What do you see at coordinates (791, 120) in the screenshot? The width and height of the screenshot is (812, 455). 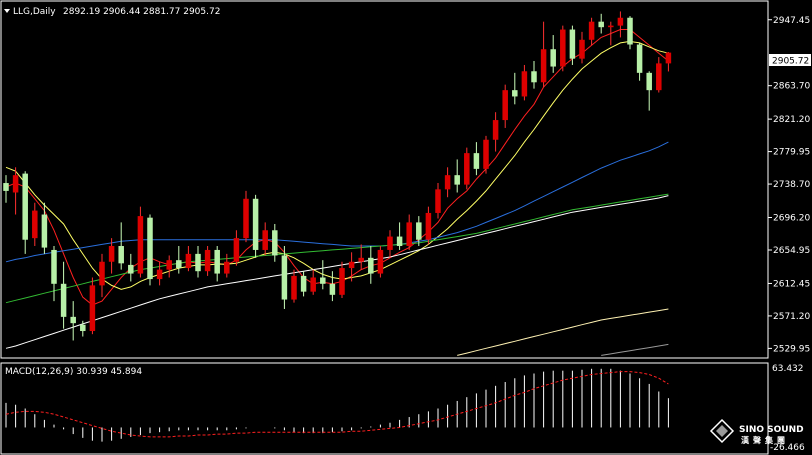 I see `y-tick-label: 2821.20` at bounding box center [791, 120].